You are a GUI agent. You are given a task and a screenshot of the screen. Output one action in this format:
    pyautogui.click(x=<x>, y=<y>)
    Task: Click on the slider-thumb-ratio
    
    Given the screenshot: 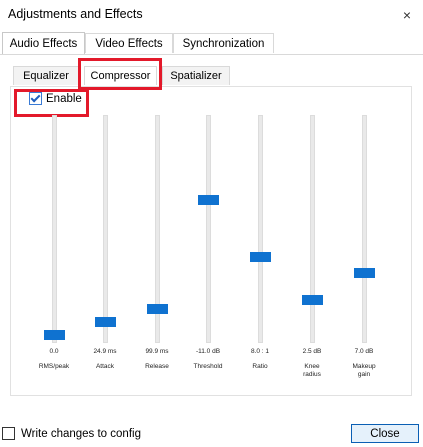 What is the action you would take?
    pyautogui.click(x=260, y=257)
    